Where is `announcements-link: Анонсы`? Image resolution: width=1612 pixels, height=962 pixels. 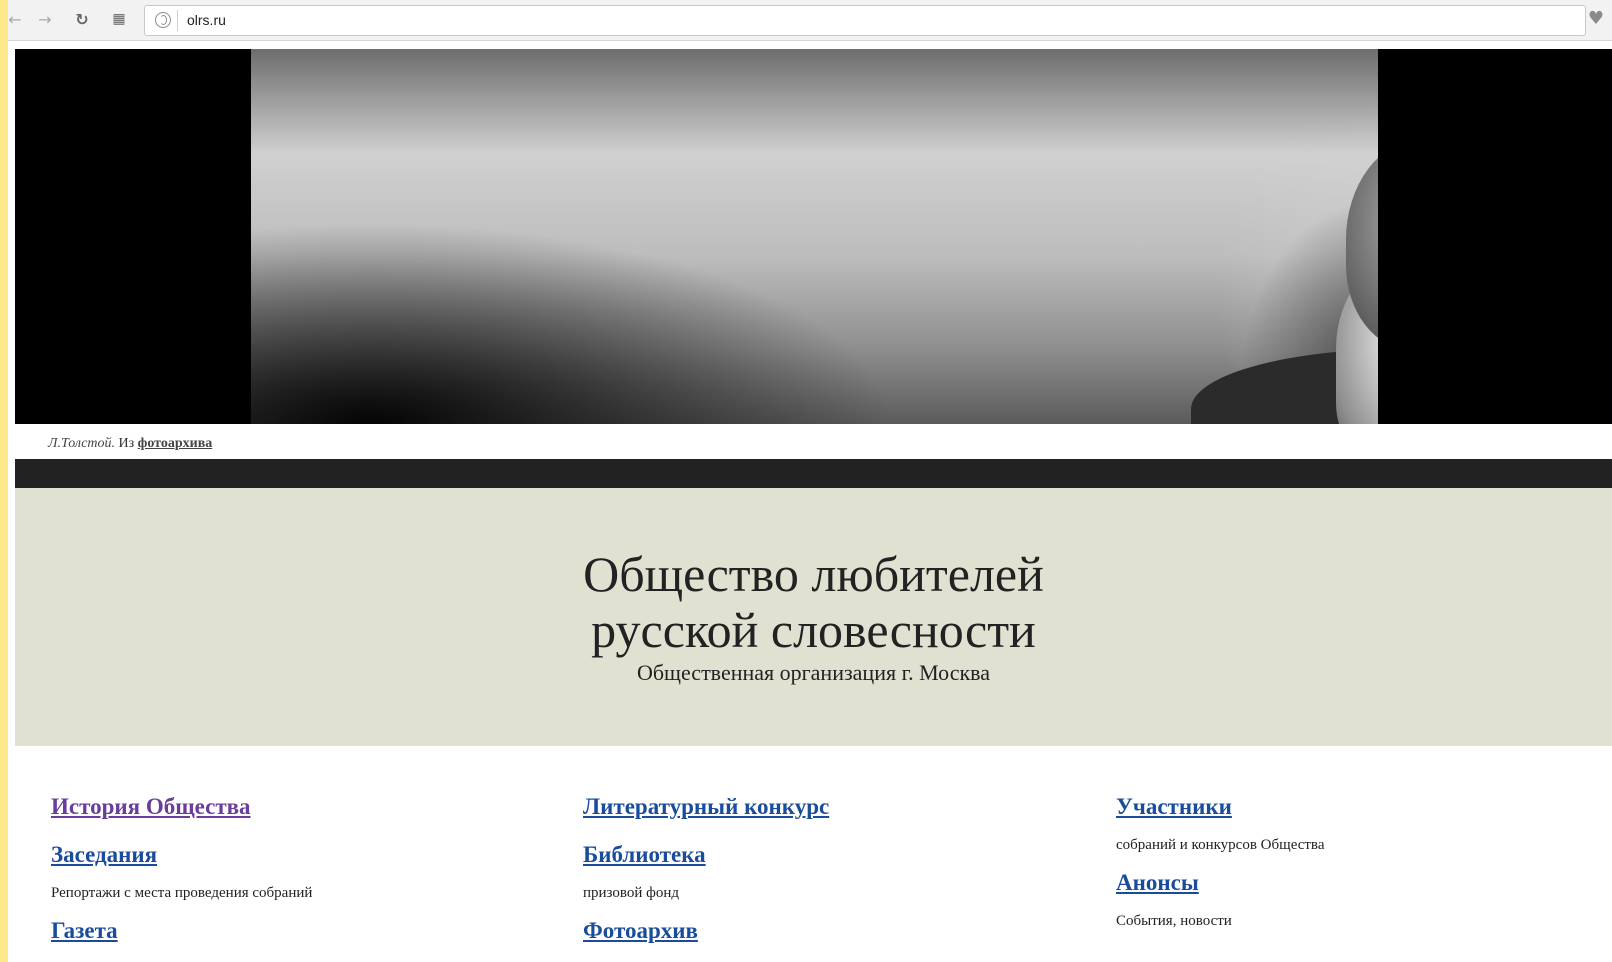 announcements-link: Анонсы is located at coordinates (1356, 883).